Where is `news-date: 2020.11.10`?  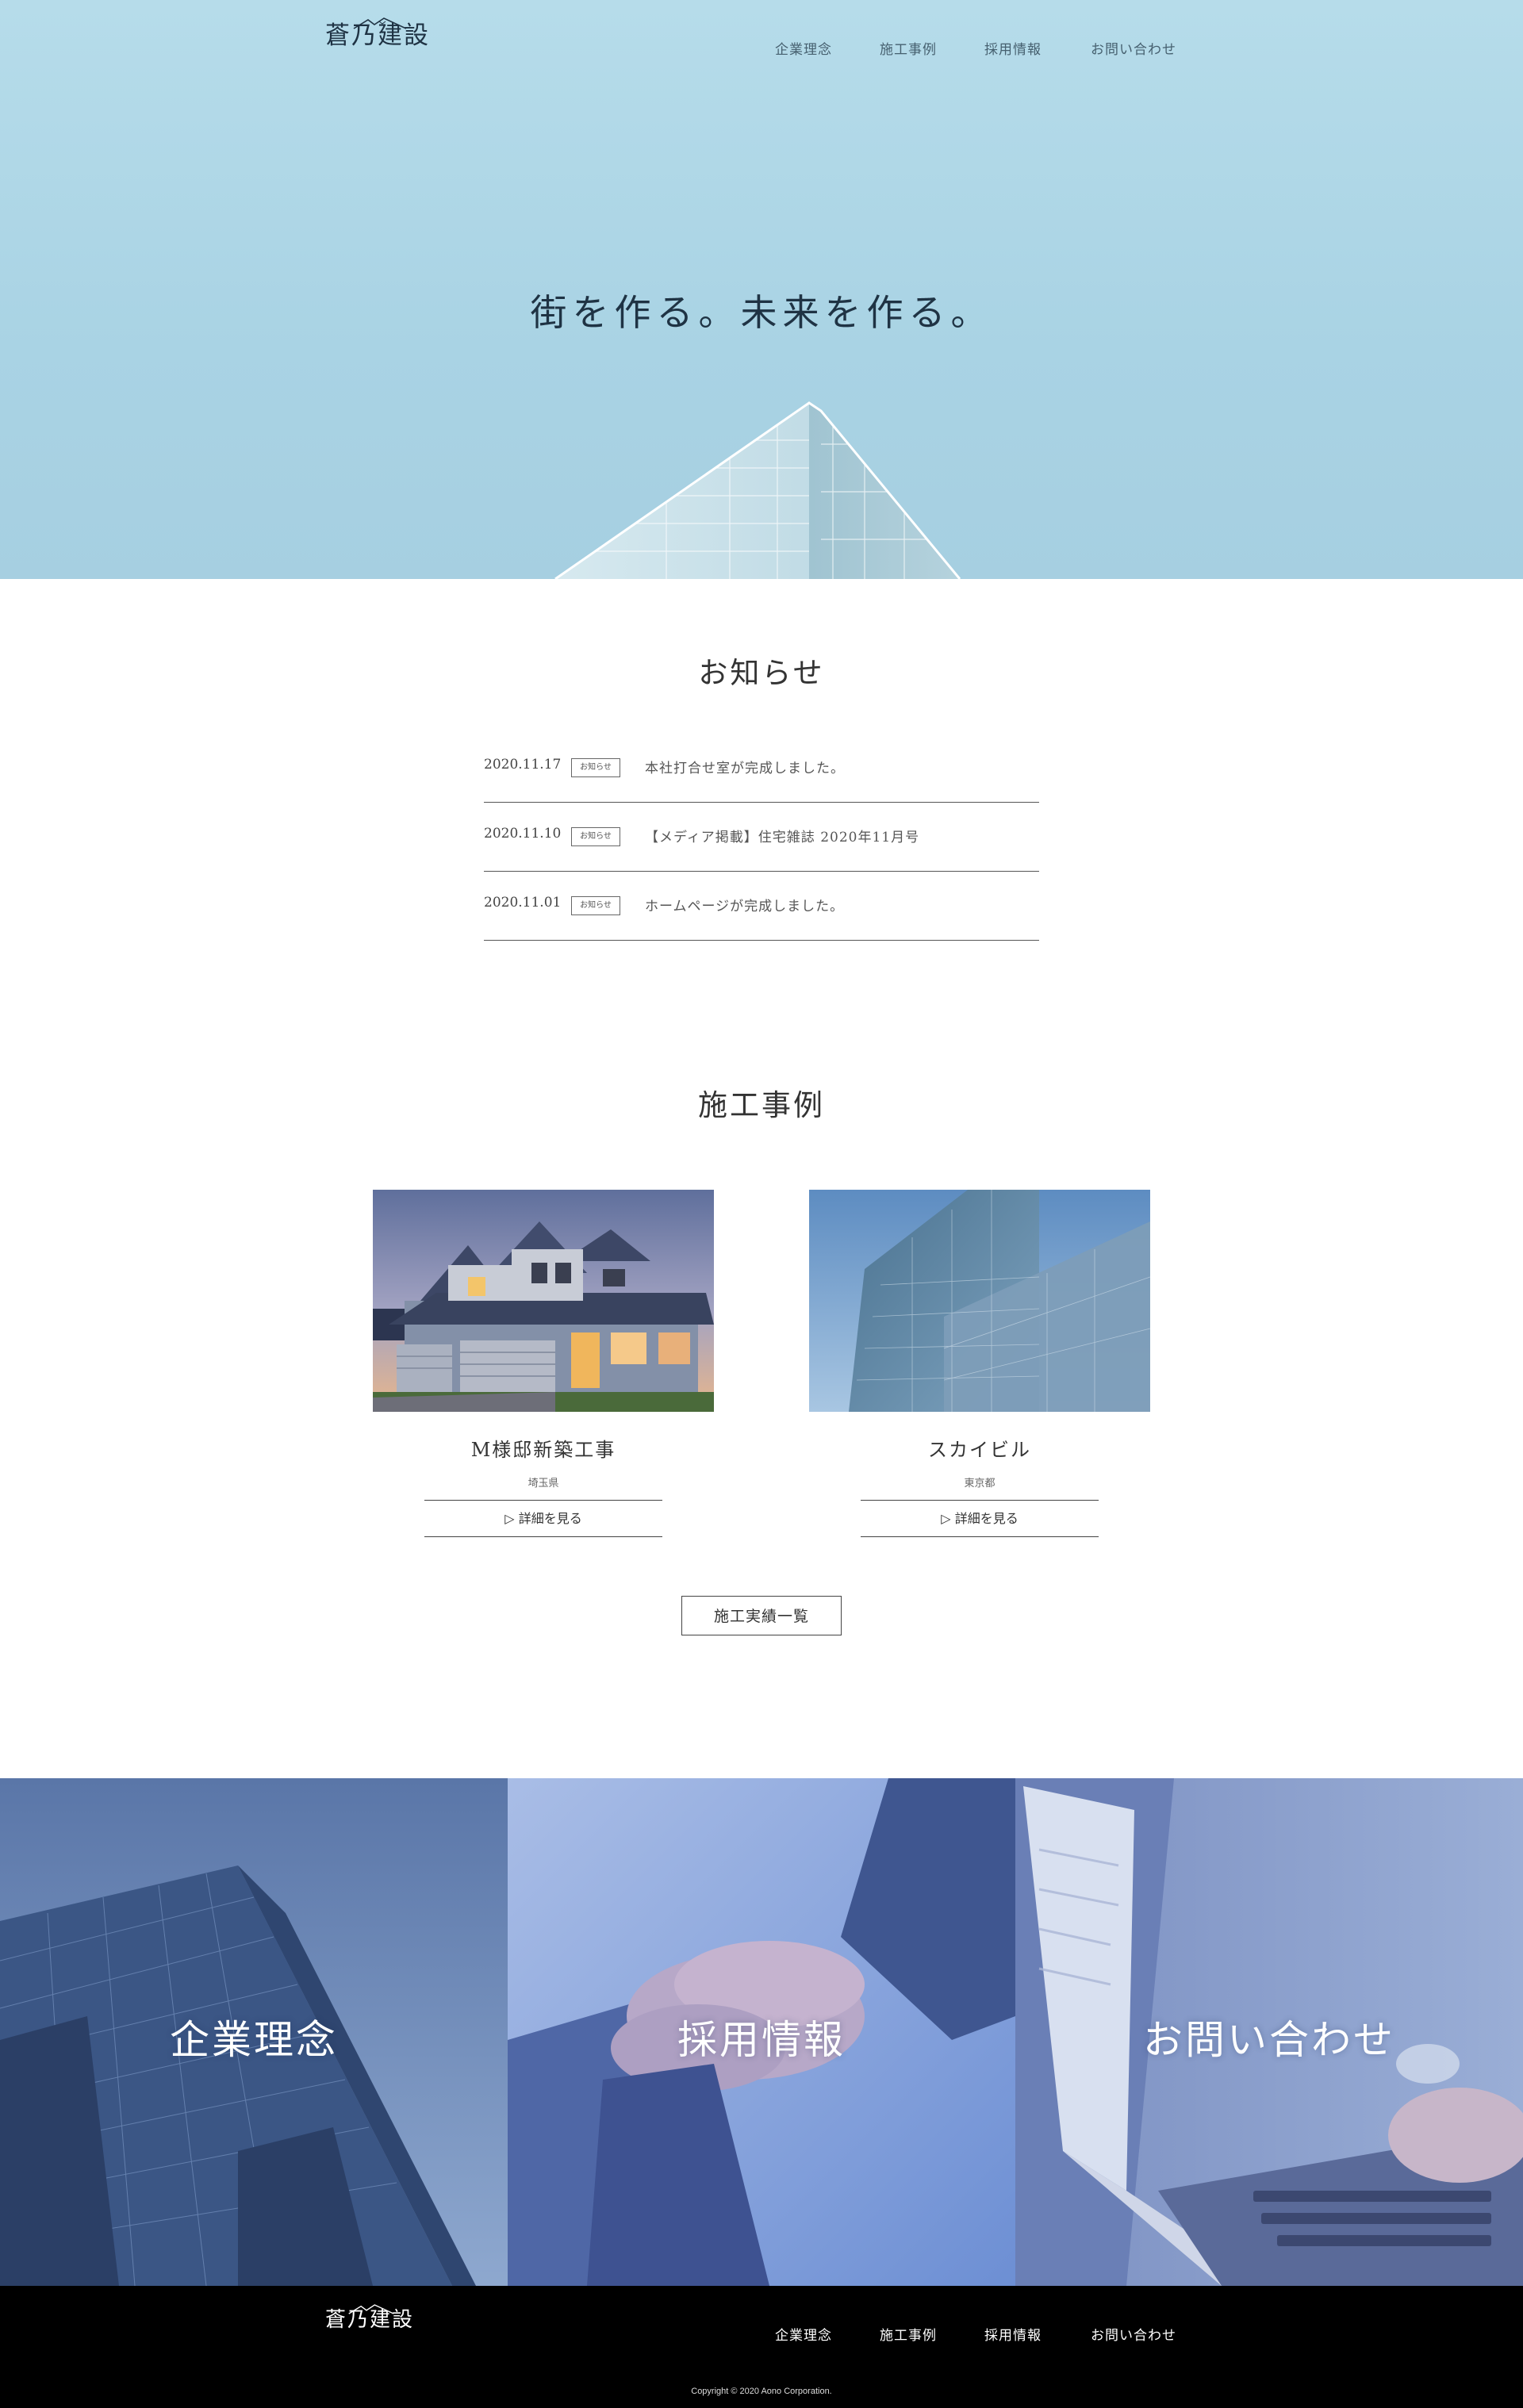 news-date: 2020.11.10 is located at coordinates (523, 834).